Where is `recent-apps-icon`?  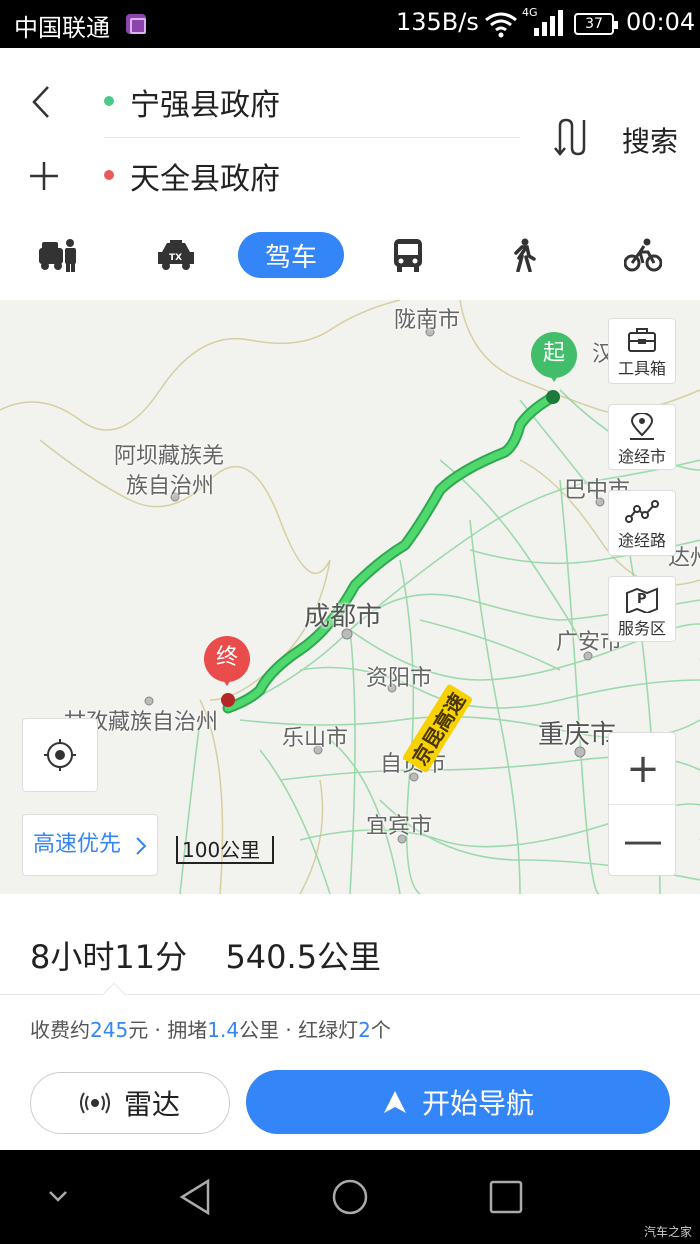 recent-apps-icon is located at coordinates (506, 1197).